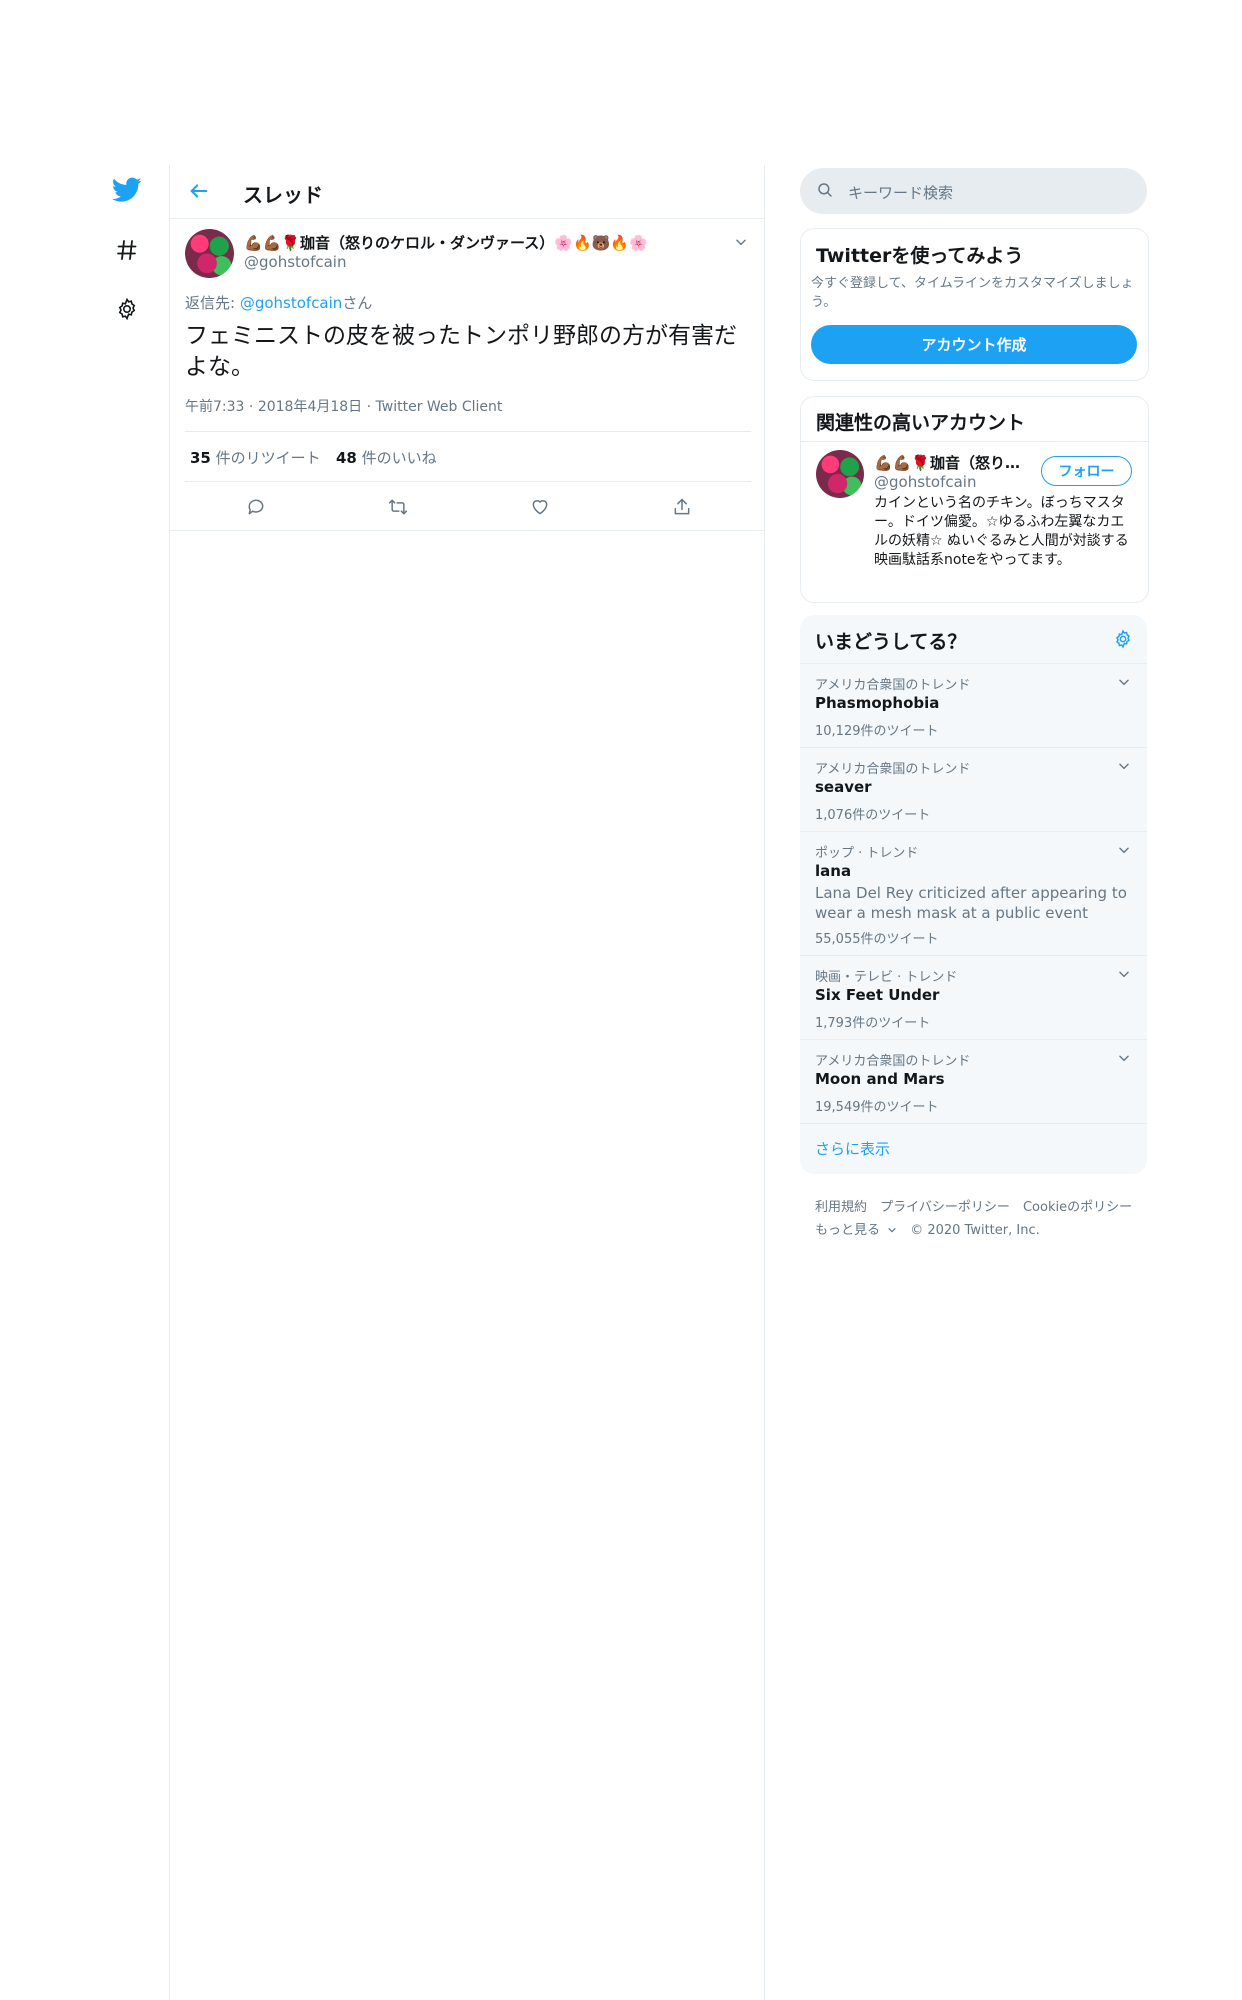 Image resolution: width=1242 pixels, height=2000 pixels. Describe the element at coordinates (461, 351) in the screenshot. I see `tweet-text: フェミニストの皮を被ったトンポリ野郎の方が有害だよな。` at that location.